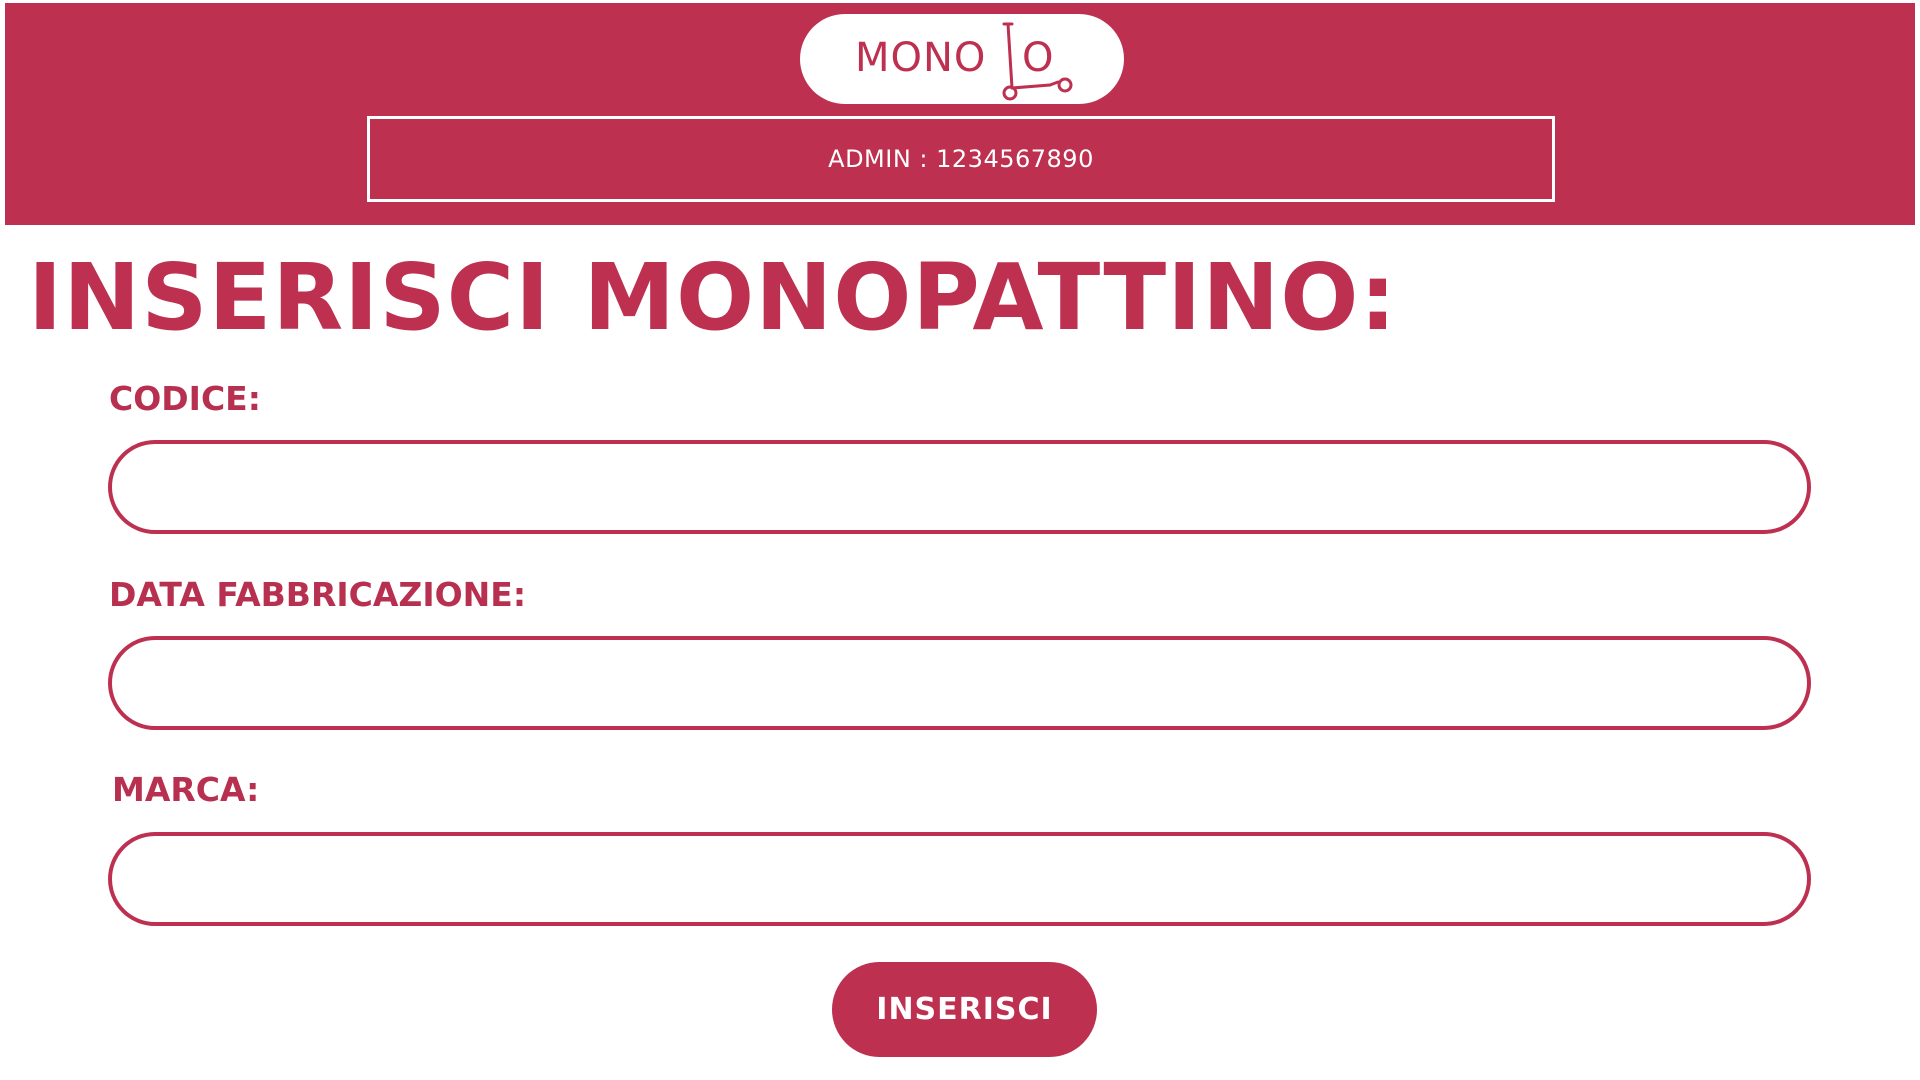  I want to click on marca-input, so click(959, 879).